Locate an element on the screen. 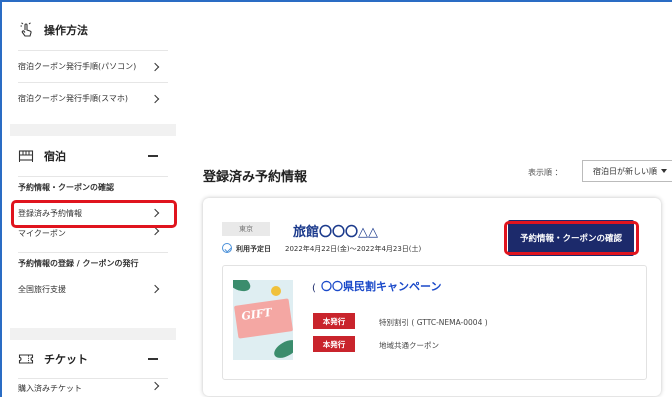  sidebar-item-my-coupons: マイクーポン is located at coordinates (93, 235).